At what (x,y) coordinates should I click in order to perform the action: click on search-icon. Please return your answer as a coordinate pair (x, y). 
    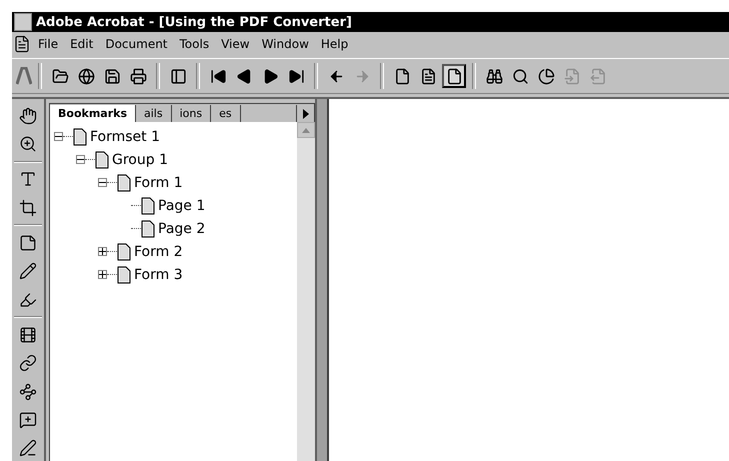
    Looking at the image, I should click on (520, 76).